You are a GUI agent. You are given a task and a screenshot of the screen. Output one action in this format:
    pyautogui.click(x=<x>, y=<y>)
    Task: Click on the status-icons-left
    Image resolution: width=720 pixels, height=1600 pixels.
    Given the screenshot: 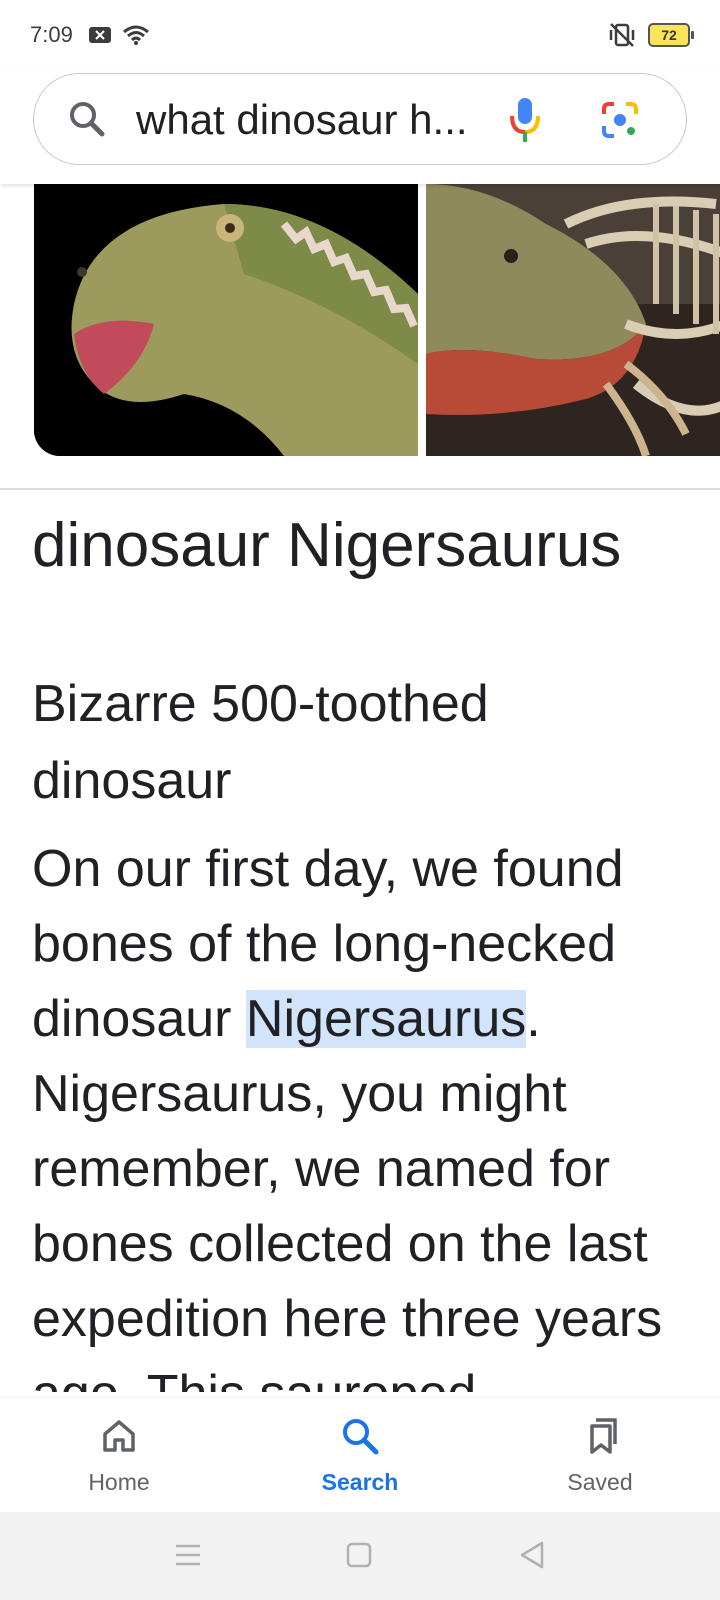 What is the action you would take?
    pyautogui.click(x=119, y=35)
    